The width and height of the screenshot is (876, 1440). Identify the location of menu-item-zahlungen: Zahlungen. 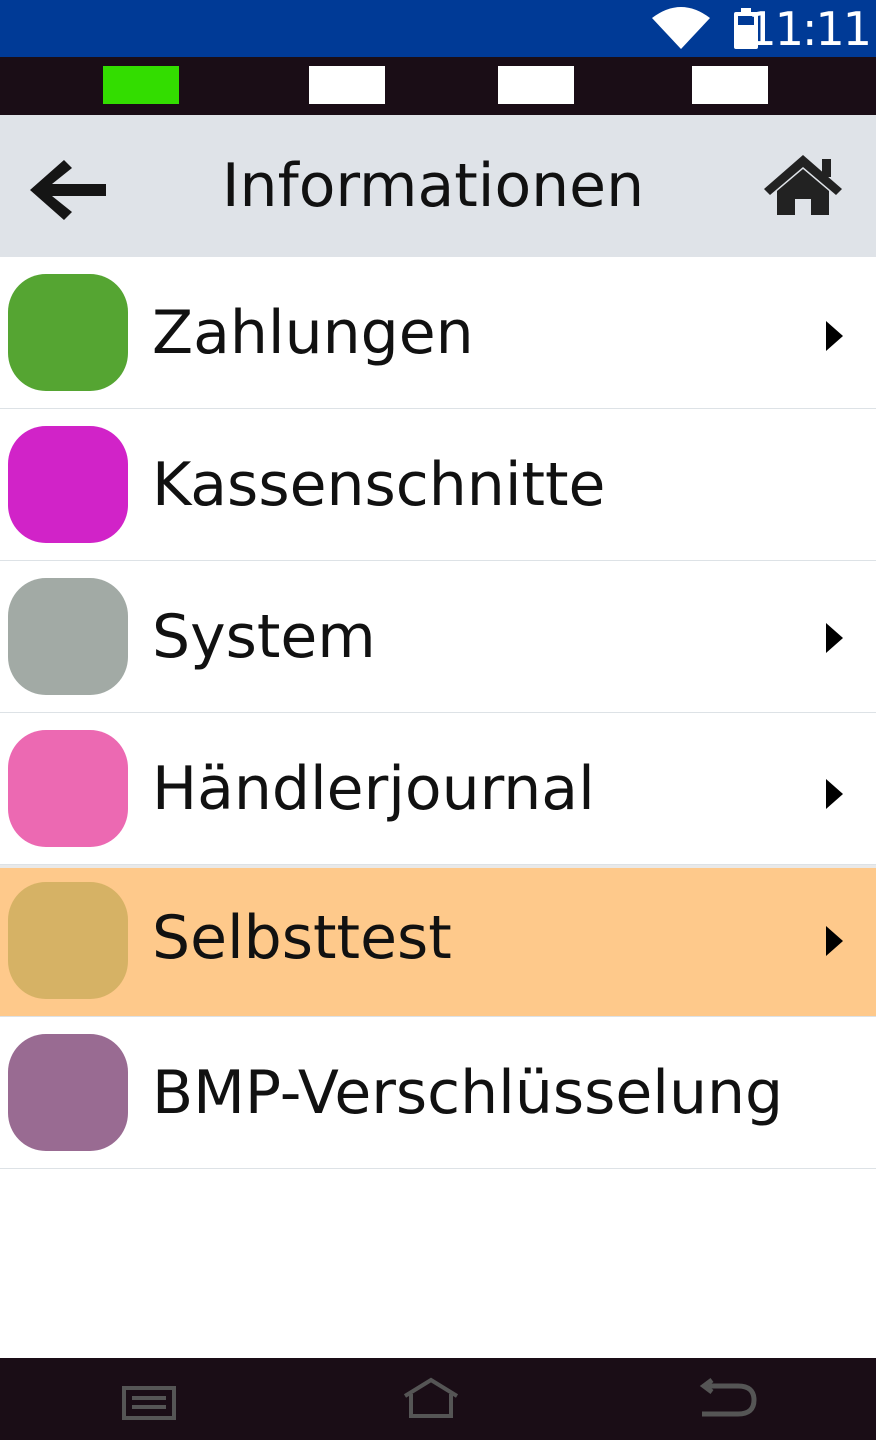
(438, 333).